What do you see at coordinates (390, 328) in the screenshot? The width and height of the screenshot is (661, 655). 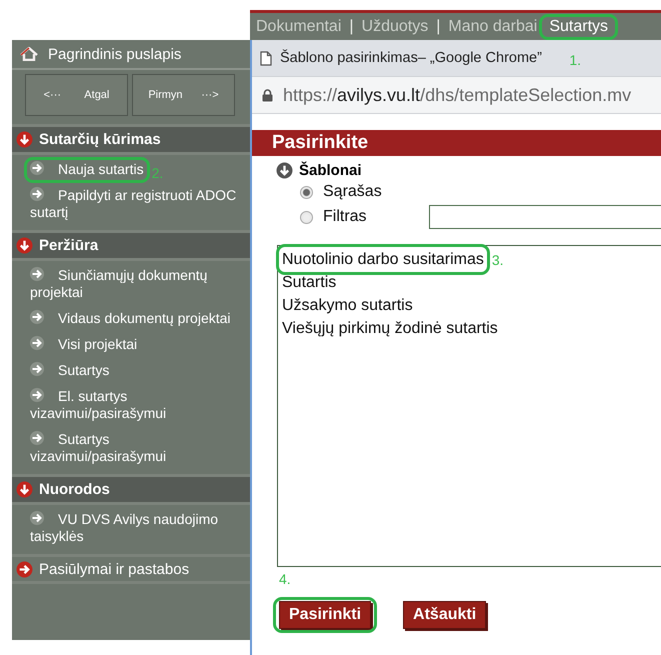 I see `list-option: Viešųjų pirkimų žodinė sutartis` at bounding box center [390, 328].